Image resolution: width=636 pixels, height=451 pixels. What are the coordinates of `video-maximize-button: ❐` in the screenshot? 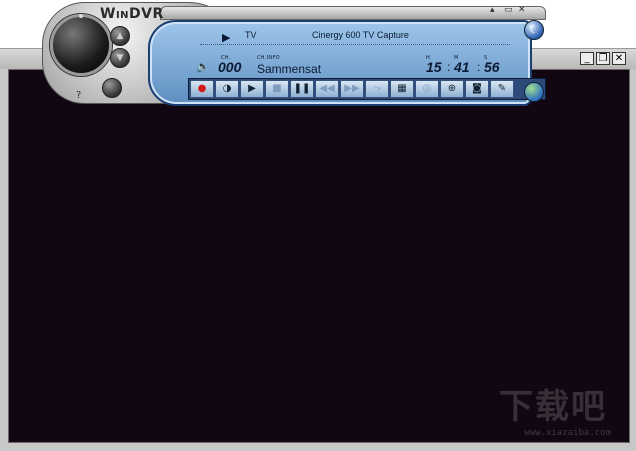 It's located at (603, 58).